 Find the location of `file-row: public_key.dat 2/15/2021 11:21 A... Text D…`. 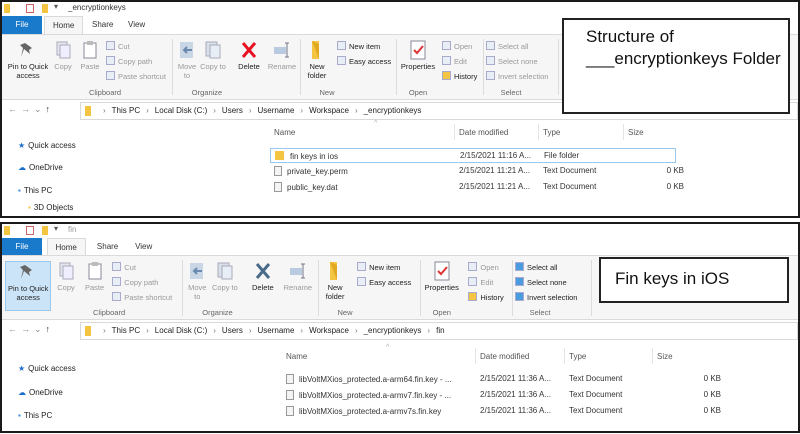

file-row: public_key.dat 2/15/2021 11:21 A... Text D… is located at coordinates (477, 187).